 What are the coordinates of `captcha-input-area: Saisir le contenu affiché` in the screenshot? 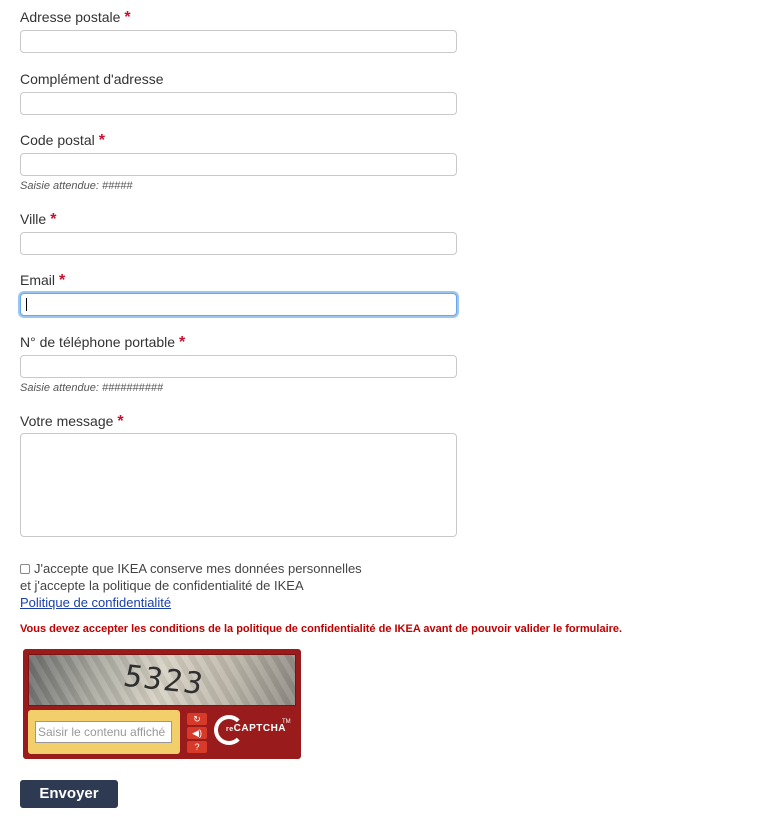 It's located at (104, 732).